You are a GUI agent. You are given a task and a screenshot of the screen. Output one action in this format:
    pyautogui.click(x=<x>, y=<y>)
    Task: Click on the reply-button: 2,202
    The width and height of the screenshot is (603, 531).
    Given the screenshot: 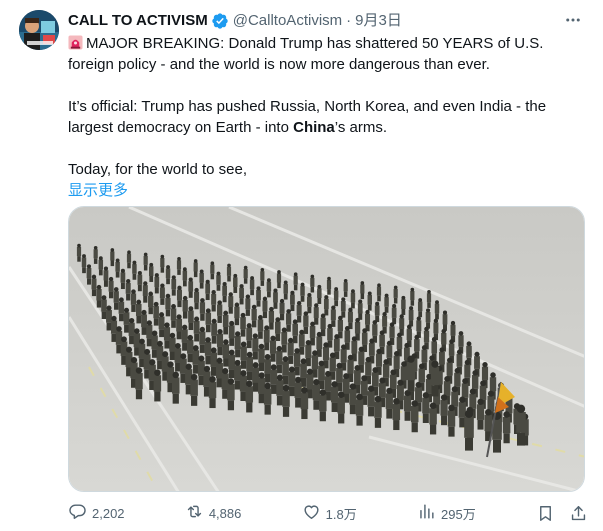 What is the action you would take?
    pyautogui.click(x=96, y=513)
    